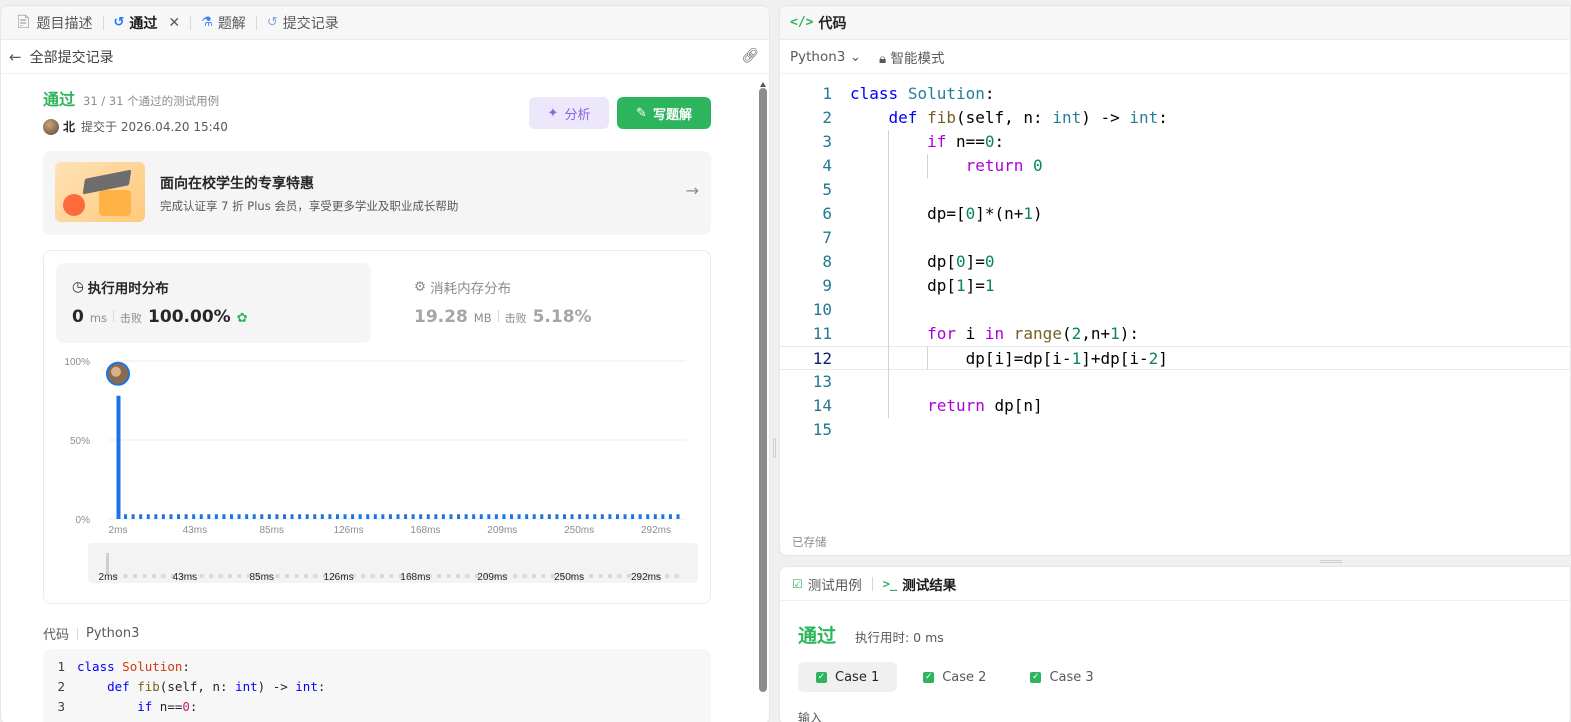 This screenshot has width=1571, height=722. What do you see at coordinates (827, 584) in the screenshot?
I see `tab-testcases: ☑ 测试用例` at bounding box center [827, 584].